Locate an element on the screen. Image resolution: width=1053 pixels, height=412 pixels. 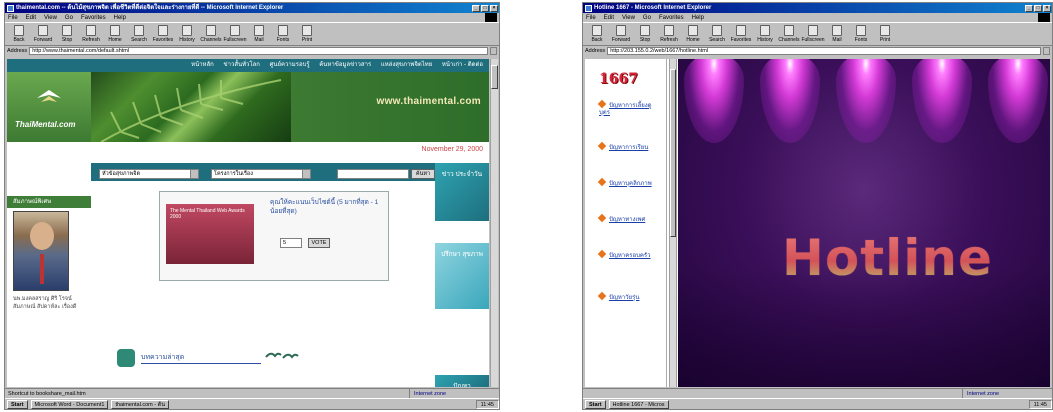
favorites-icon is located at coordinates (741, 30).